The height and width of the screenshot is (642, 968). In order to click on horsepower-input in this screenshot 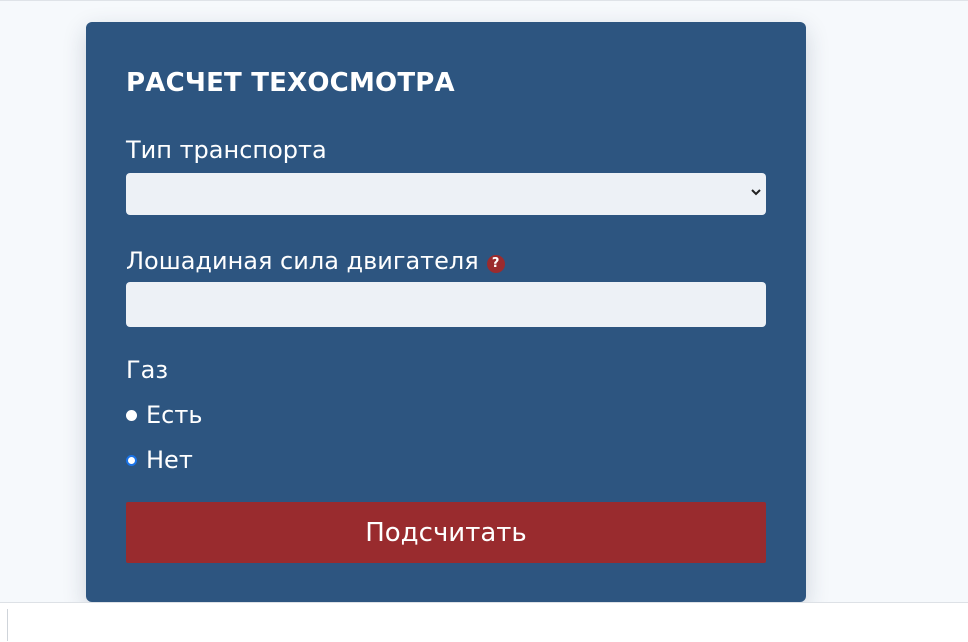, I will do `click(446, 304)`.